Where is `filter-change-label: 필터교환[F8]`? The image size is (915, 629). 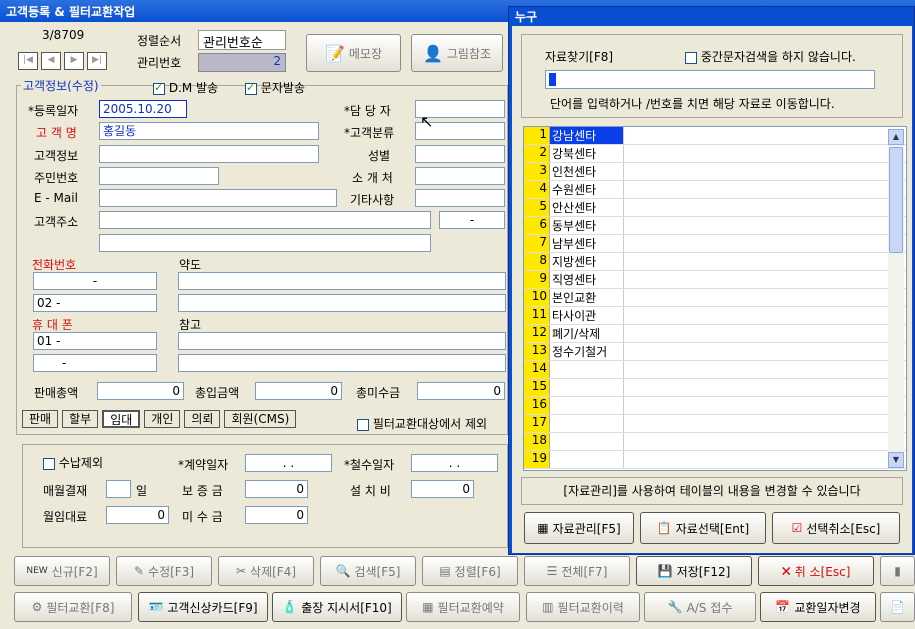 filter-change-label: 필터교환[F8] is located at coordinates (80, 607).